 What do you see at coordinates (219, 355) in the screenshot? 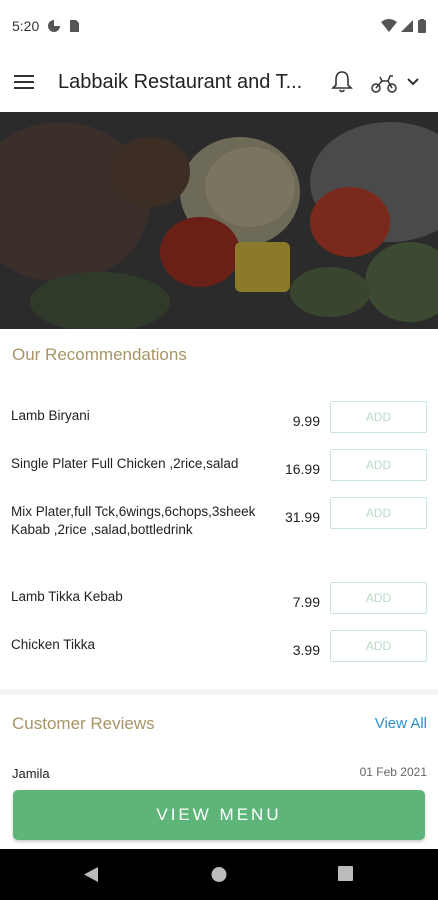
I see `recommendations-section: Our Recommendations` at bounding box center [219, 355].